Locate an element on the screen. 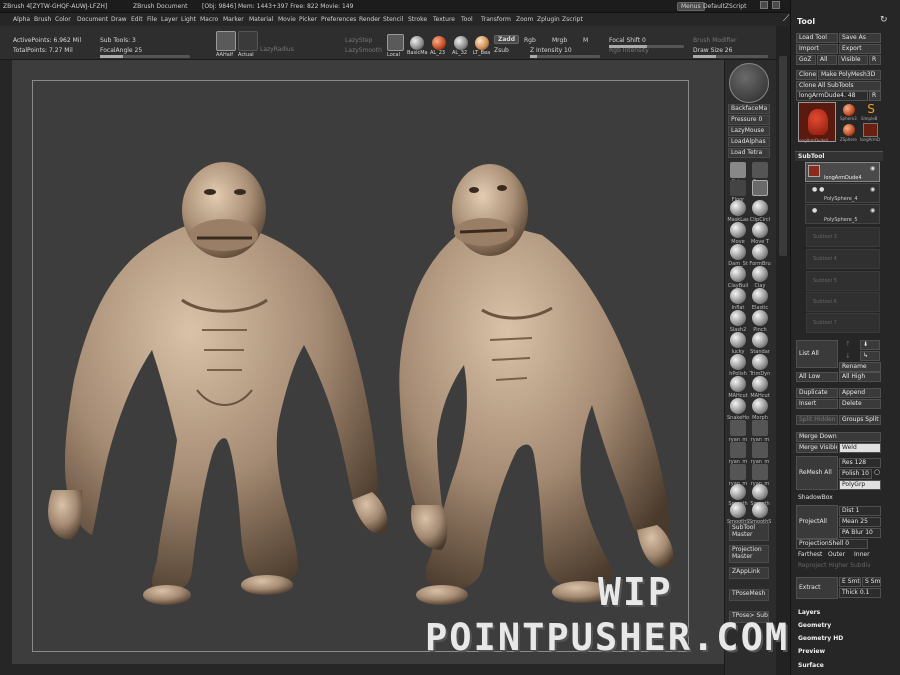 The width and height of the screenshot is (900, 675). refresh-icon: ↻ is located at coordinates (884, 20).